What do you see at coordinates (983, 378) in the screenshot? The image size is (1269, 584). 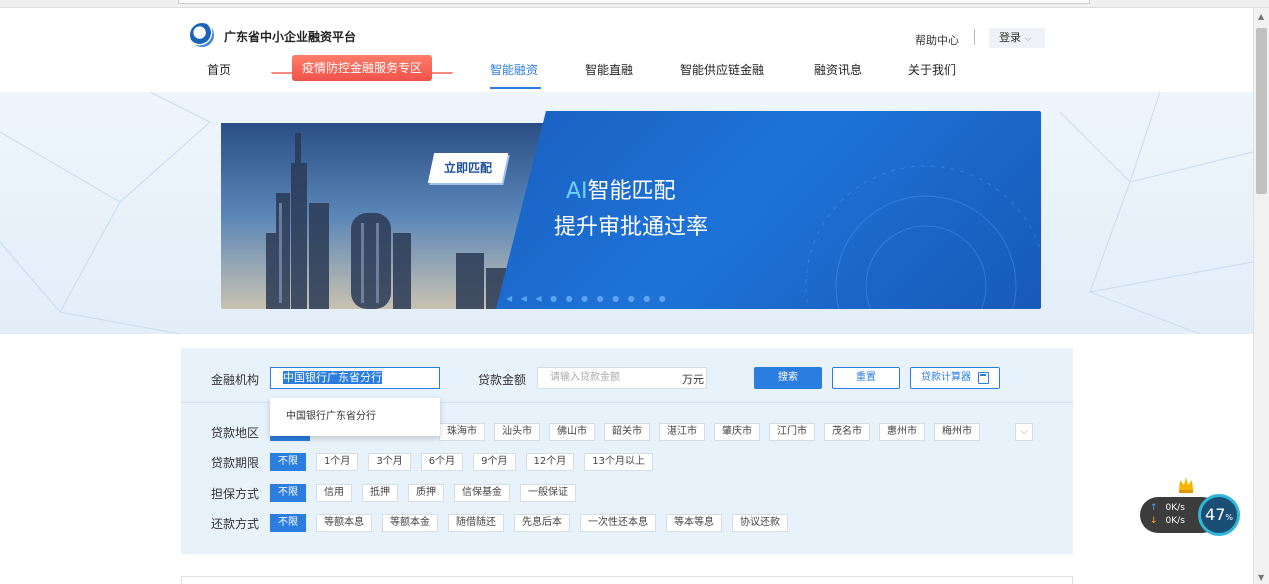 I see `calculator-icon` at bounding box center [983, 378].